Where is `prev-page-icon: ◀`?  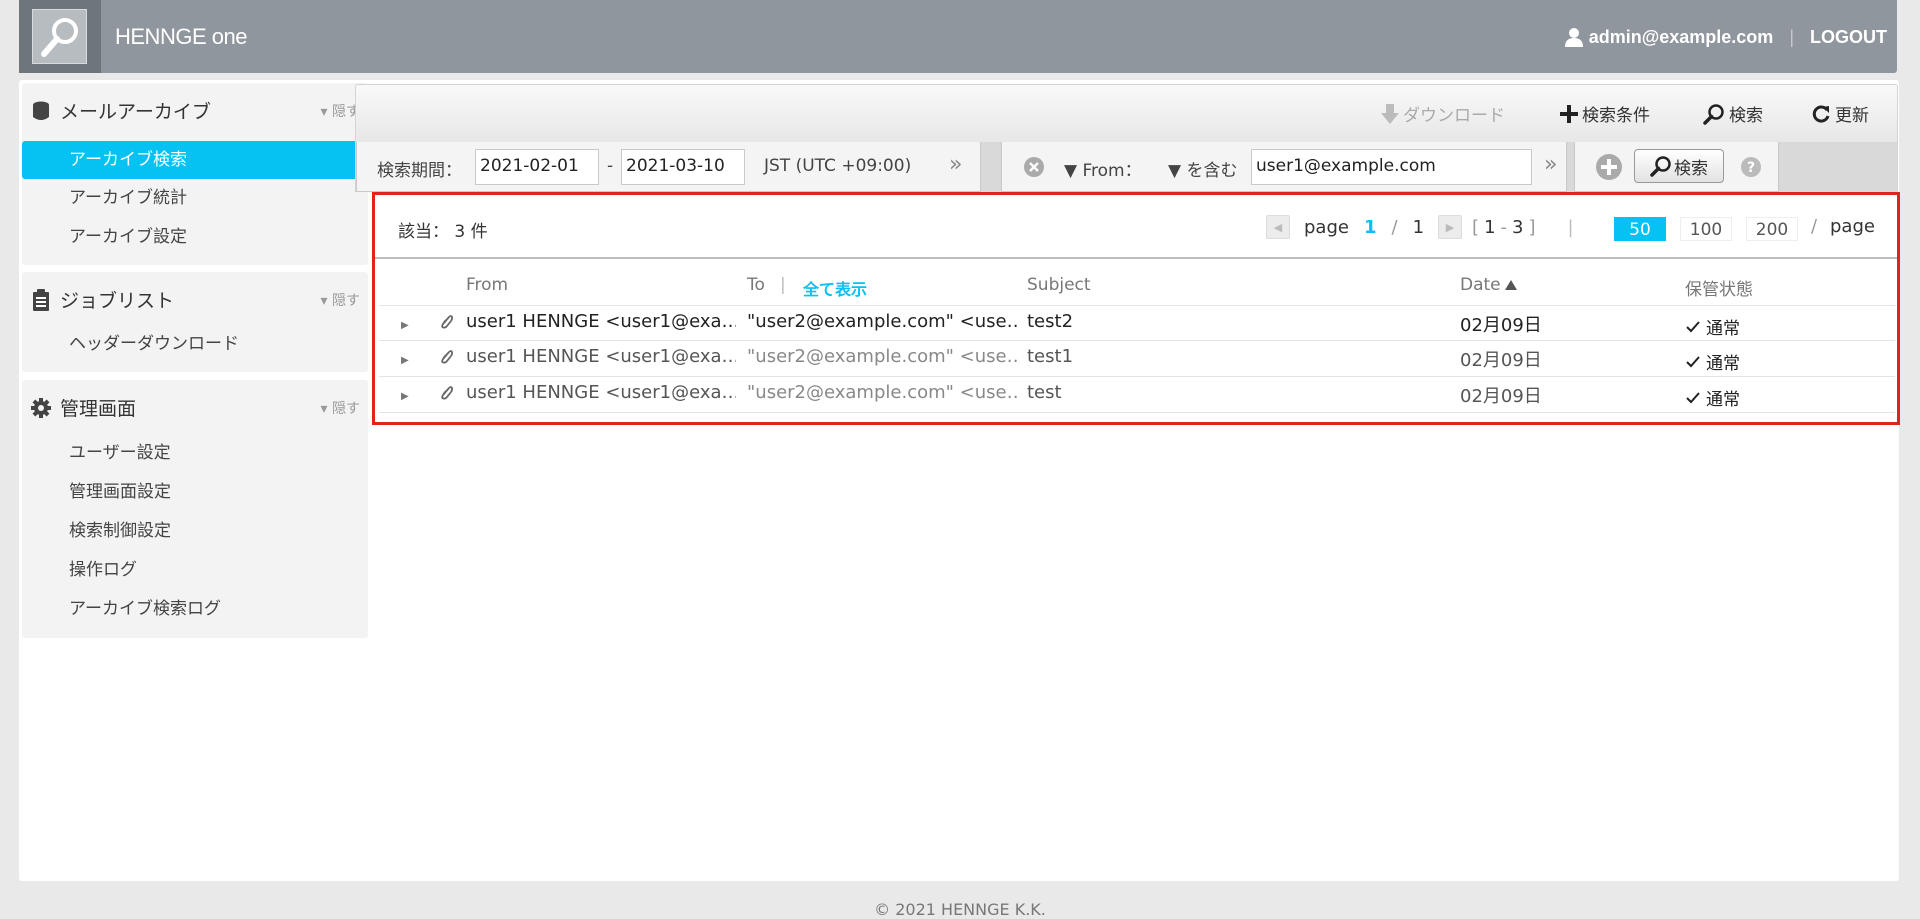 prev-page-icon: ◀ is located at coordinates (1278, 227).